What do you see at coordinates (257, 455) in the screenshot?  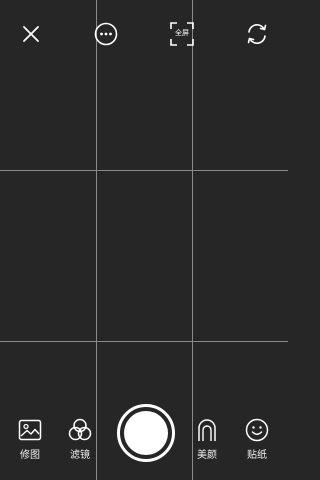 I see `sticker-label: 贴纸` at bounding box center [257, 455].